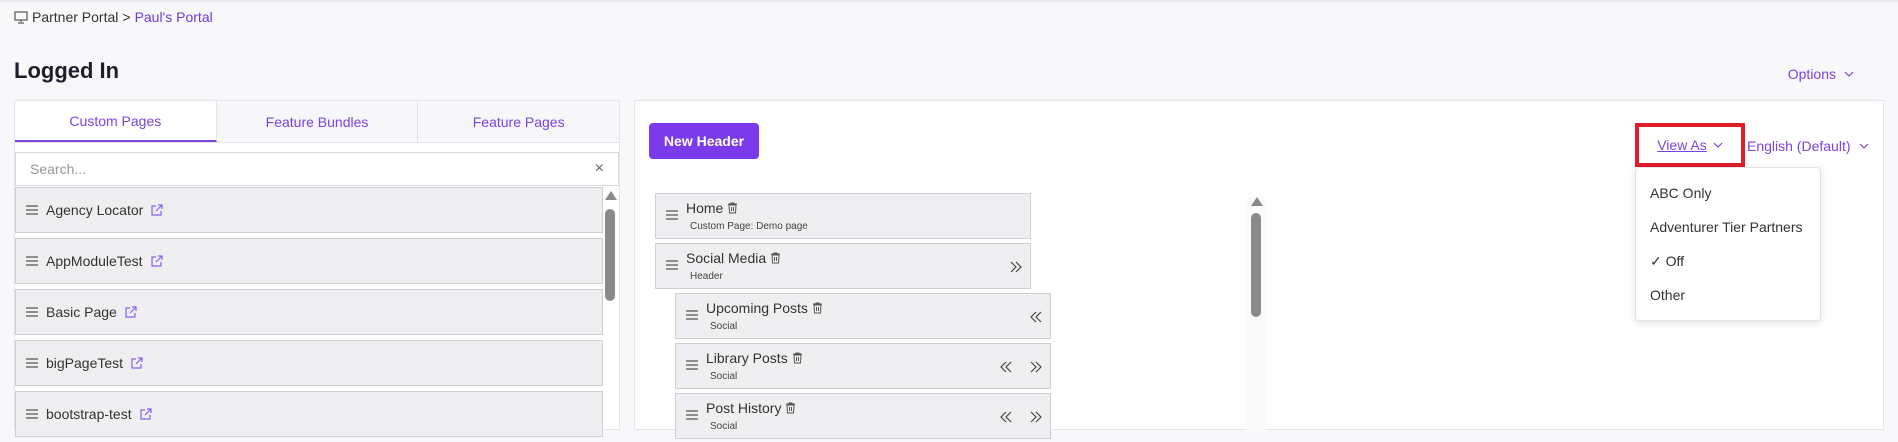  Describe the element at coordinates (599, 169) in the screenshot. I see `clear-search-icon: ×` at that location.